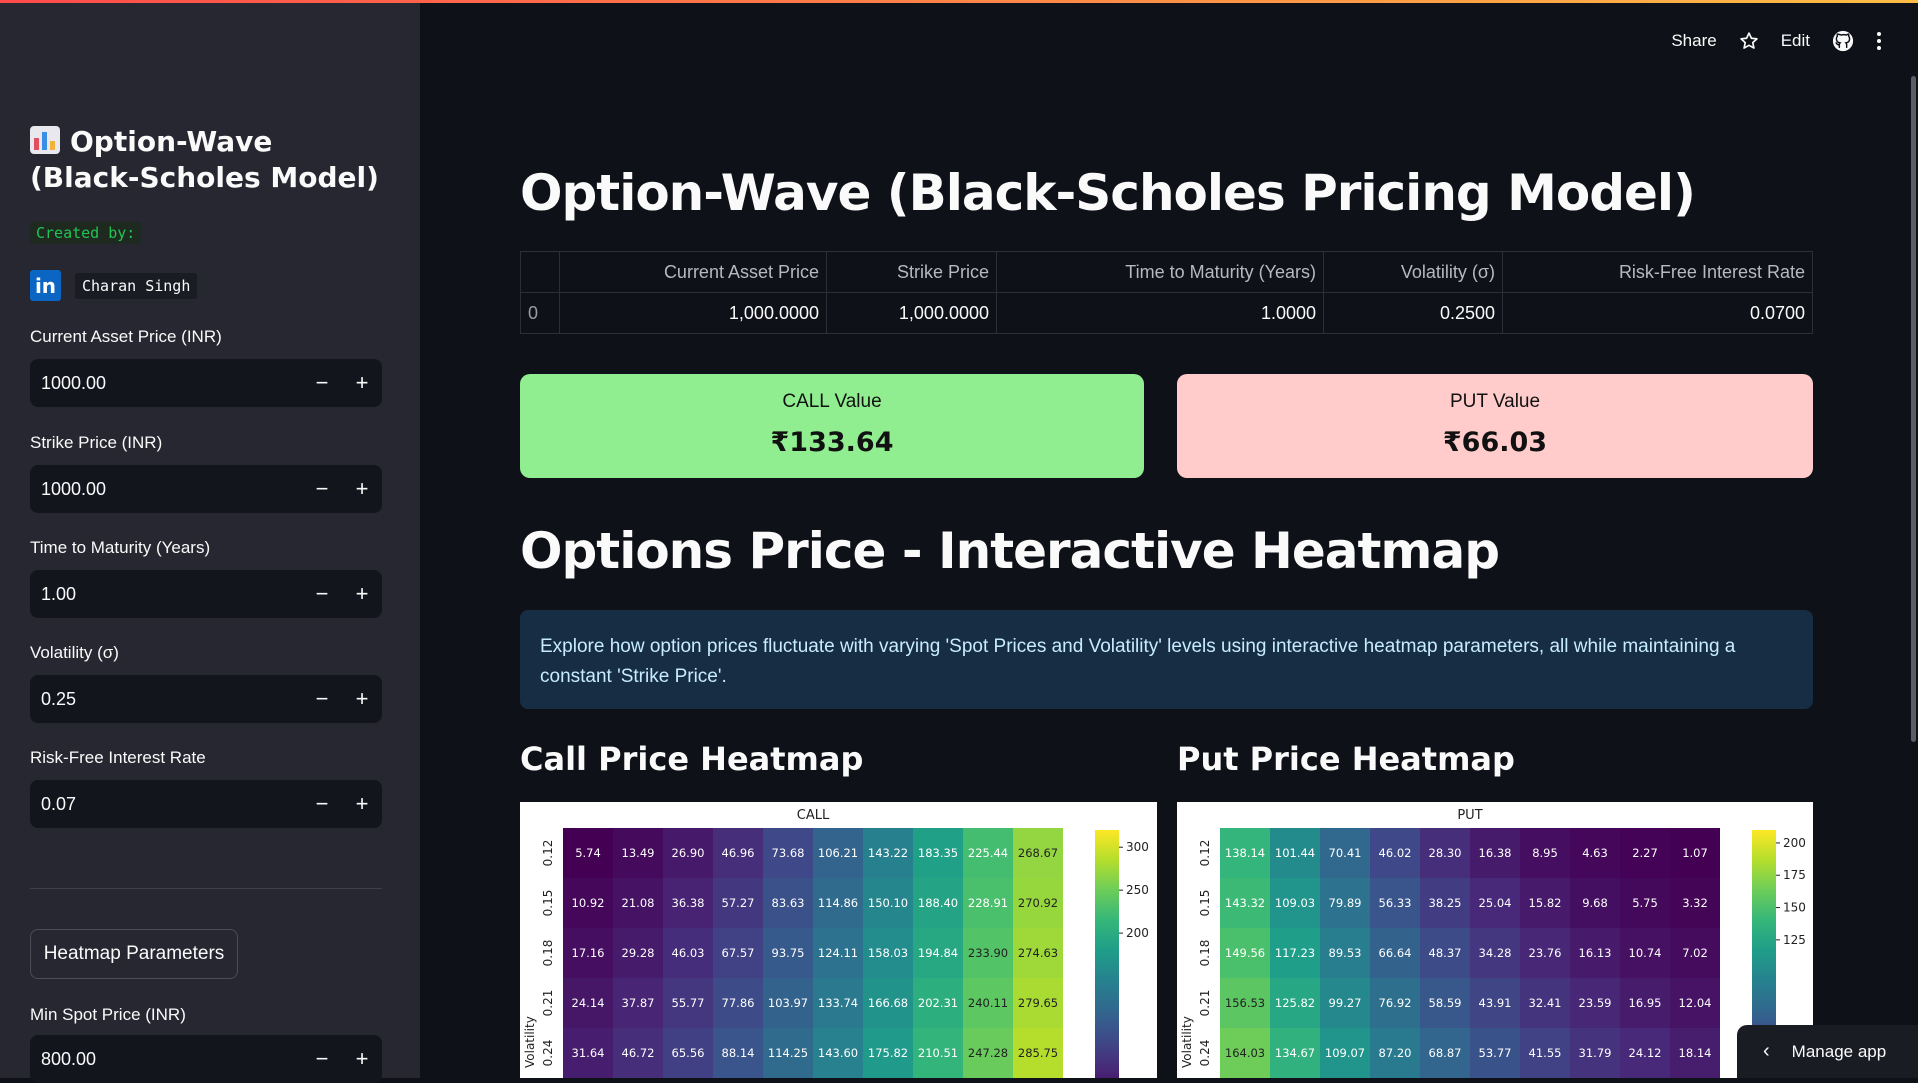 The image size is (1918, 1083). I want to click on heatmap-title: PUT, so click(1469, 815).